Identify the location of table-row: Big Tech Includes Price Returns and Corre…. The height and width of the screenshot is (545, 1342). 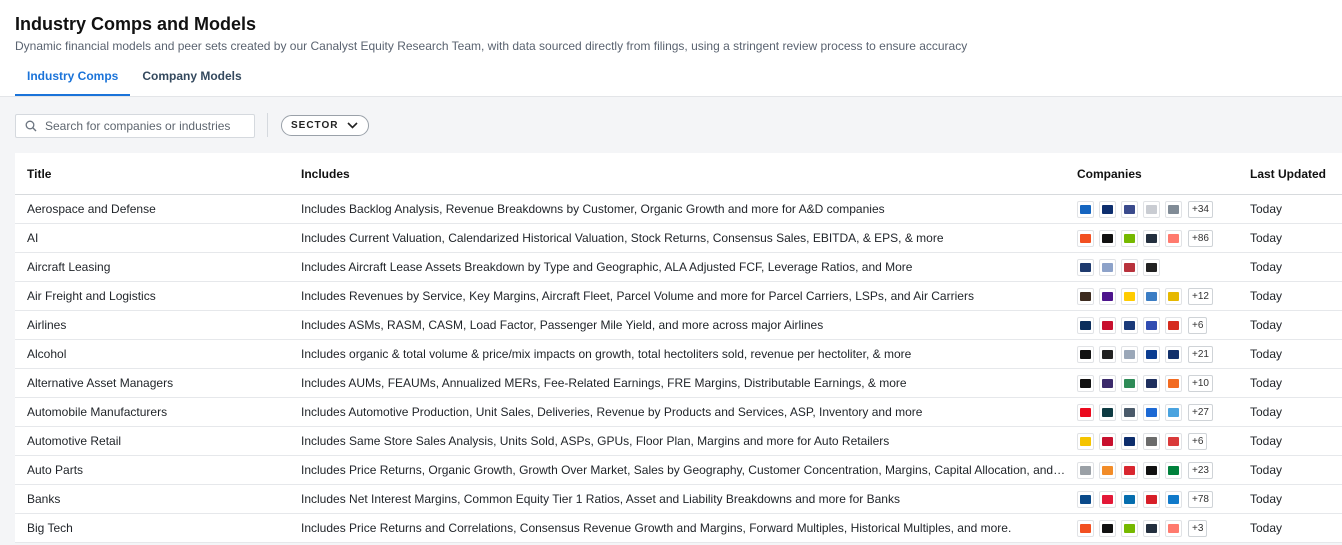
(678, 528).